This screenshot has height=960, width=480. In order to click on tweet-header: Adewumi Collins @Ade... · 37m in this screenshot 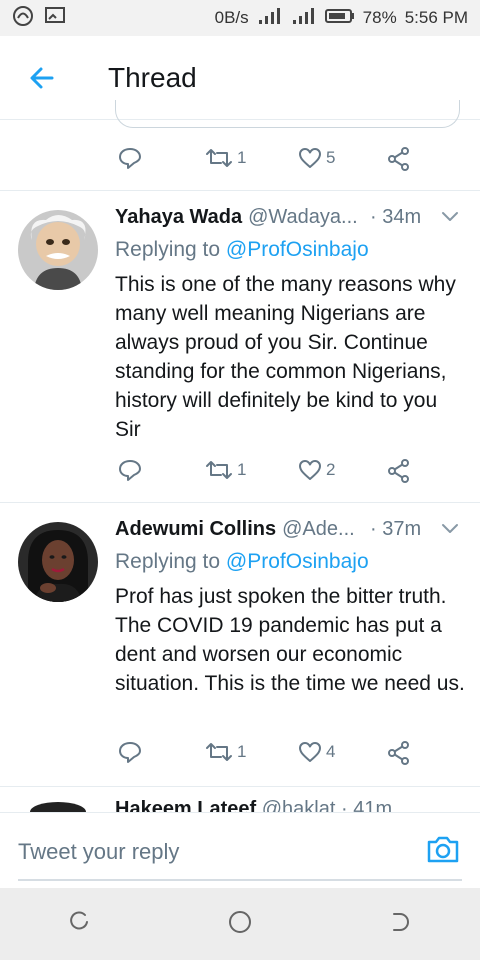, I will do `click(290, 533)`.